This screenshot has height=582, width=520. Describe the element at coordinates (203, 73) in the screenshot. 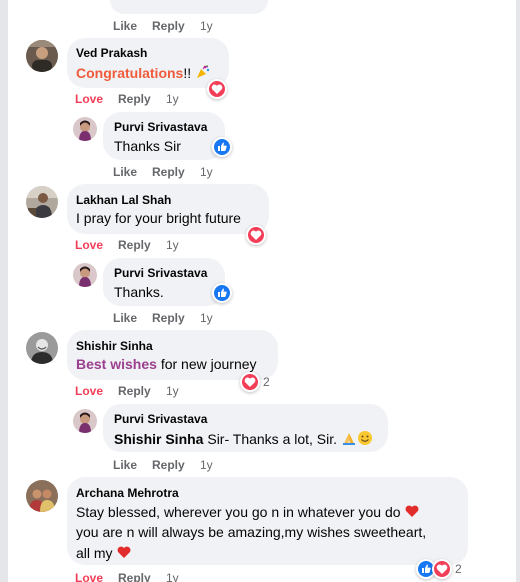

I see `party-popper-icon` at that location.